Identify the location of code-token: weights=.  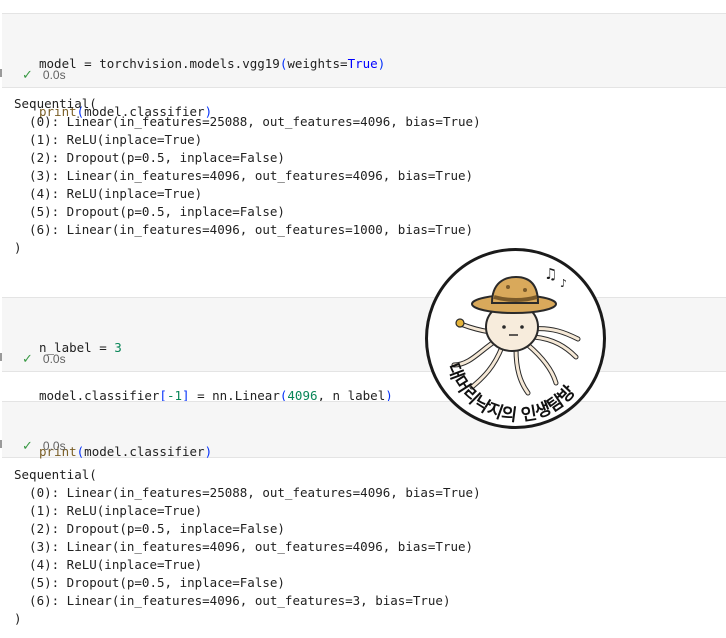
(317, 63).